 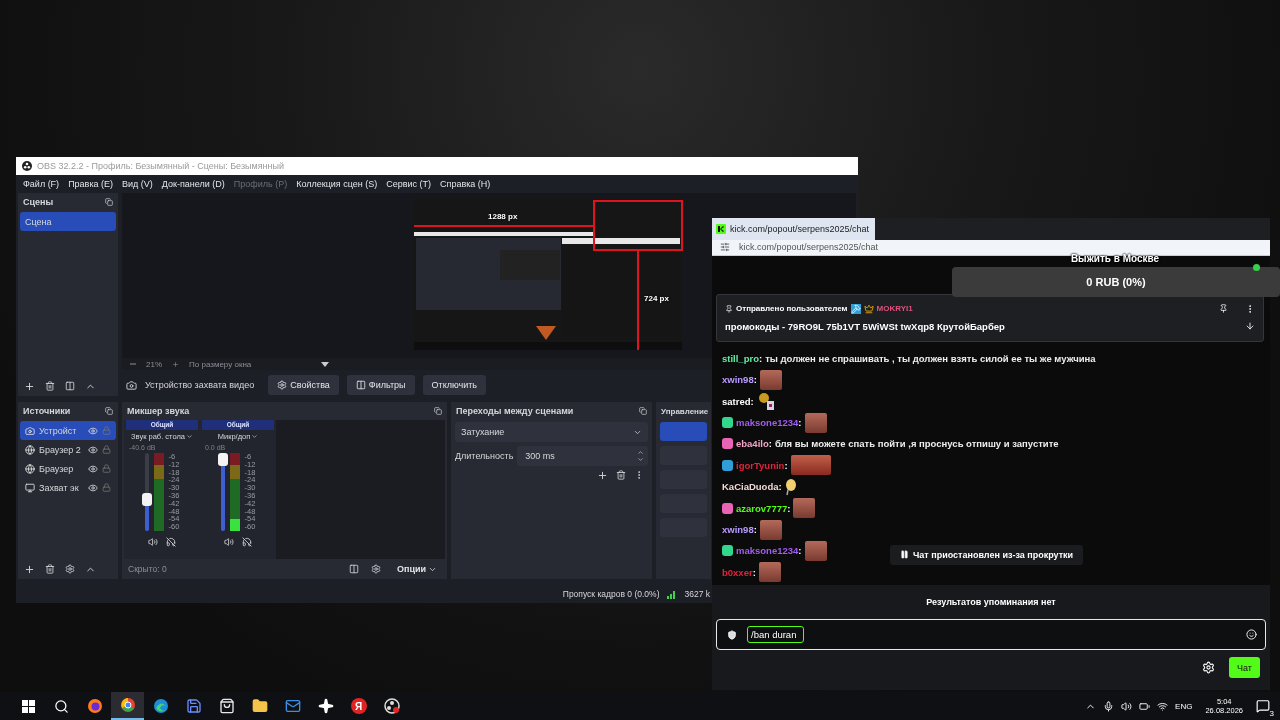 What do you see at coordinates (740, 358) in the screenshot?
I see `username: still_pro` at bounding box center [740, 358].